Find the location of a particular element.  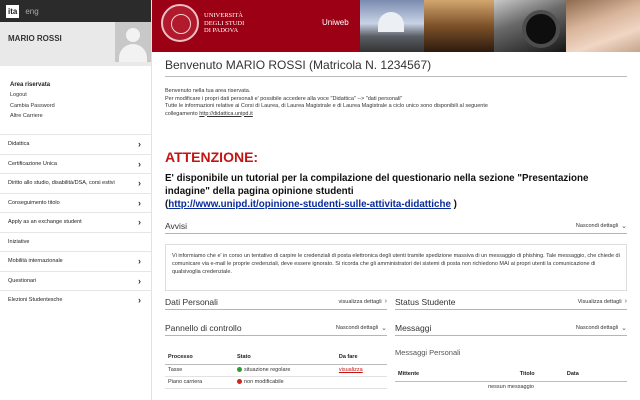

header-photo-microscope is located at coordinates (530, 26).